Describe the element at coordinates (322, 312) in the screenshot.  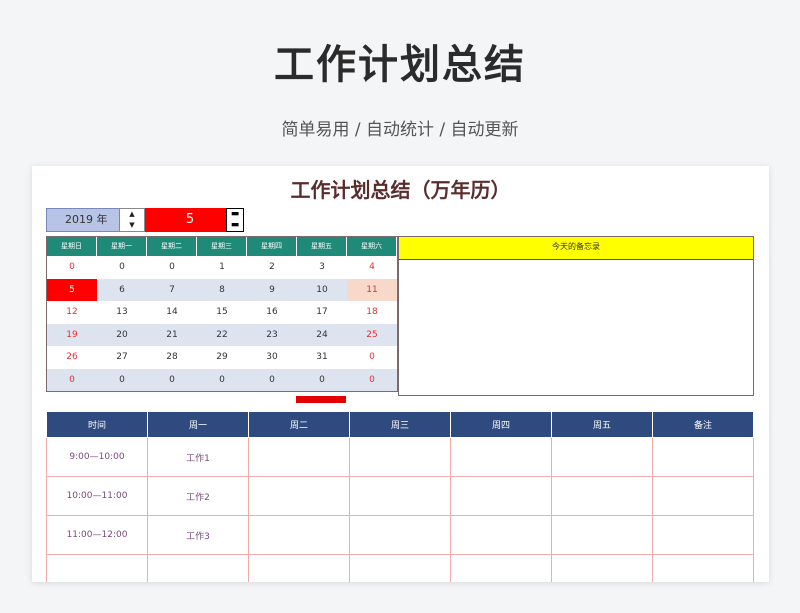
I see `calendar-day: 17` at that location.